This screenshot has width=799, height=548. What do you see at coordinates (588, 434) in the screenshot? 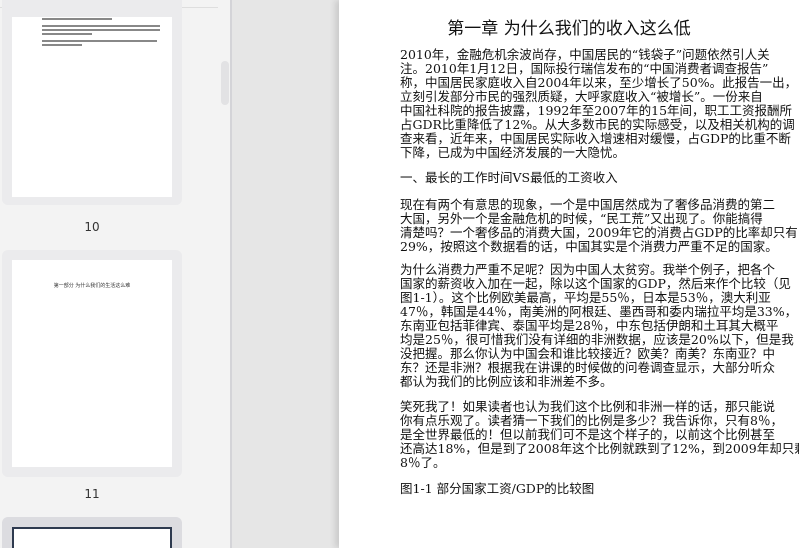
I see `paragraph-line: 是全世界最低的！但以前我们可不是这个样子的，以前这个比例甚至` at bounding box center [588, 434].